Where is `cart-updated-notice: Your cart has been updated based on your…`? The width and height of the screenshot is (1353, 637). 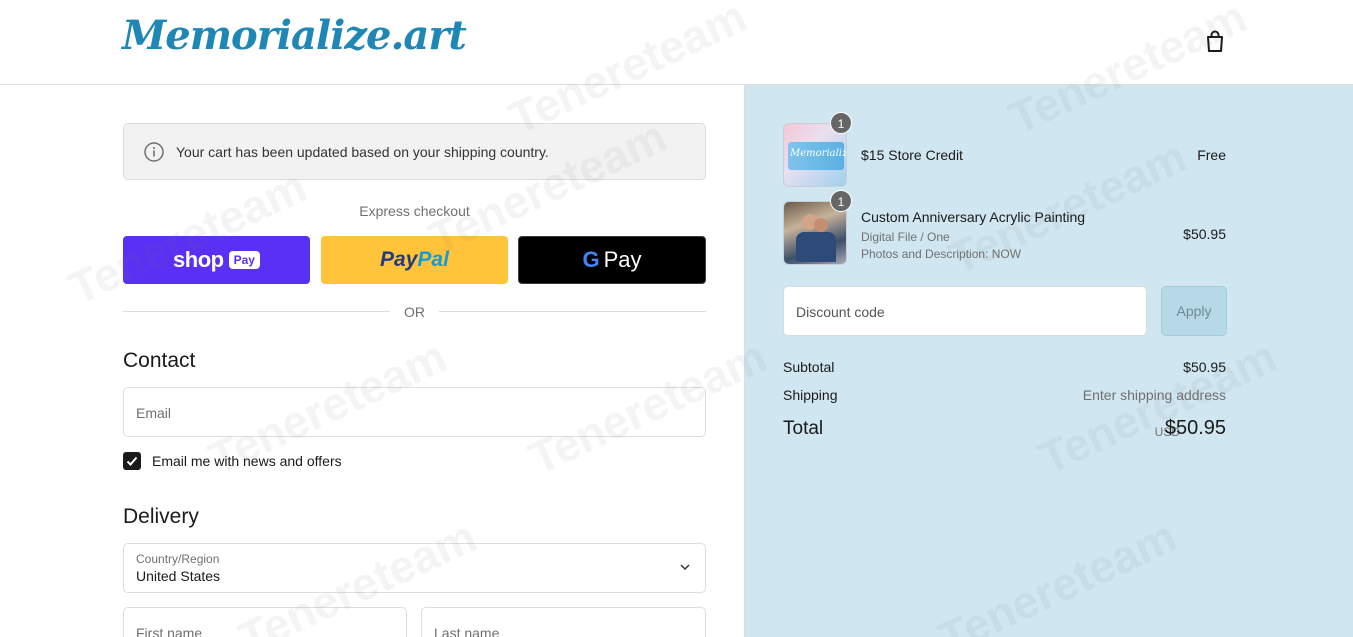
cart-updated-notice: Your cart has been updated based on your… is located at coordinates (414, 151).